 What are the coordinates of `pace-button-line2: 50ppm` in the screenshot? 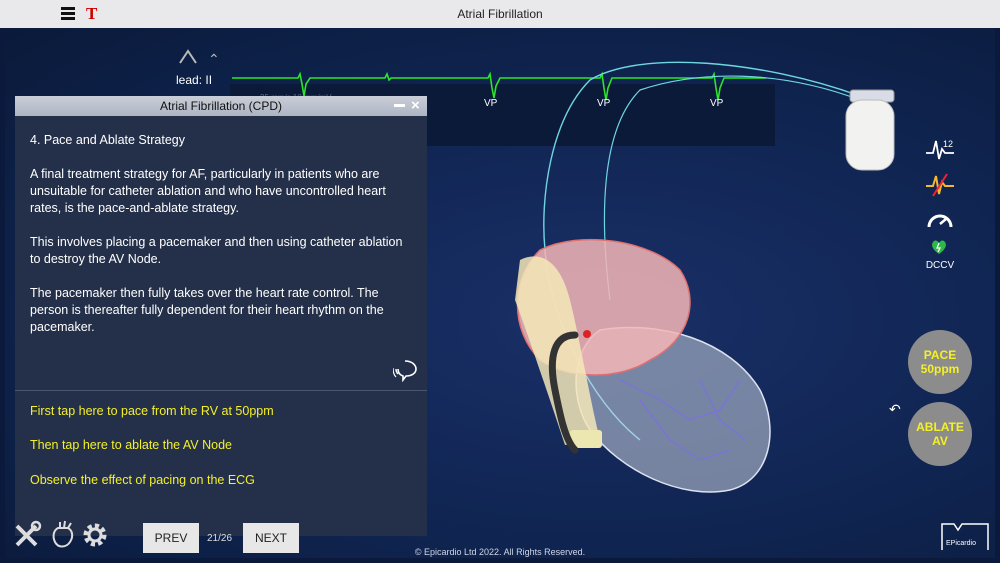 It's located at (940, 369).